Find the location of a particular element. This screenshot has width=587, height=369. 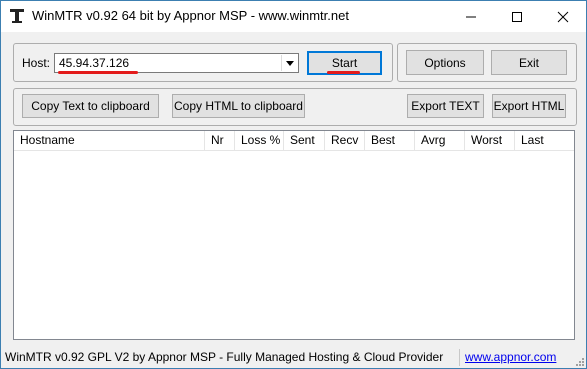

start-underline-annotation is located at coordinates (343, 72).